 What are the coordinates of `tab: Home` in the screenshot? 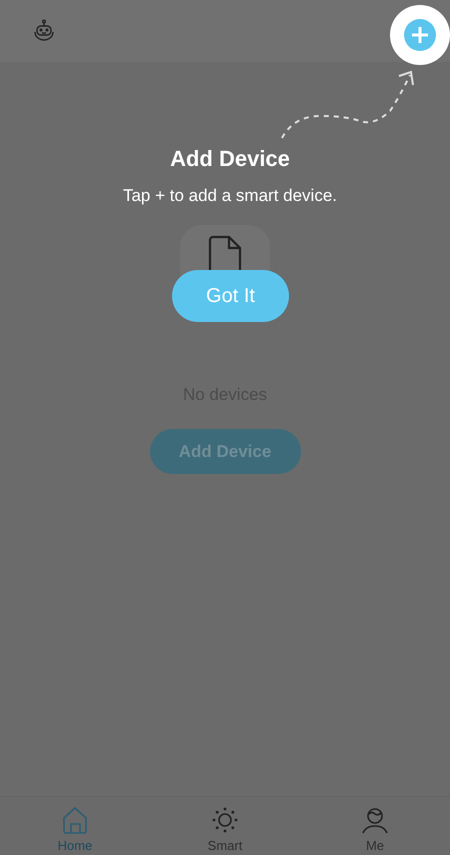 It's located at (75, 826).